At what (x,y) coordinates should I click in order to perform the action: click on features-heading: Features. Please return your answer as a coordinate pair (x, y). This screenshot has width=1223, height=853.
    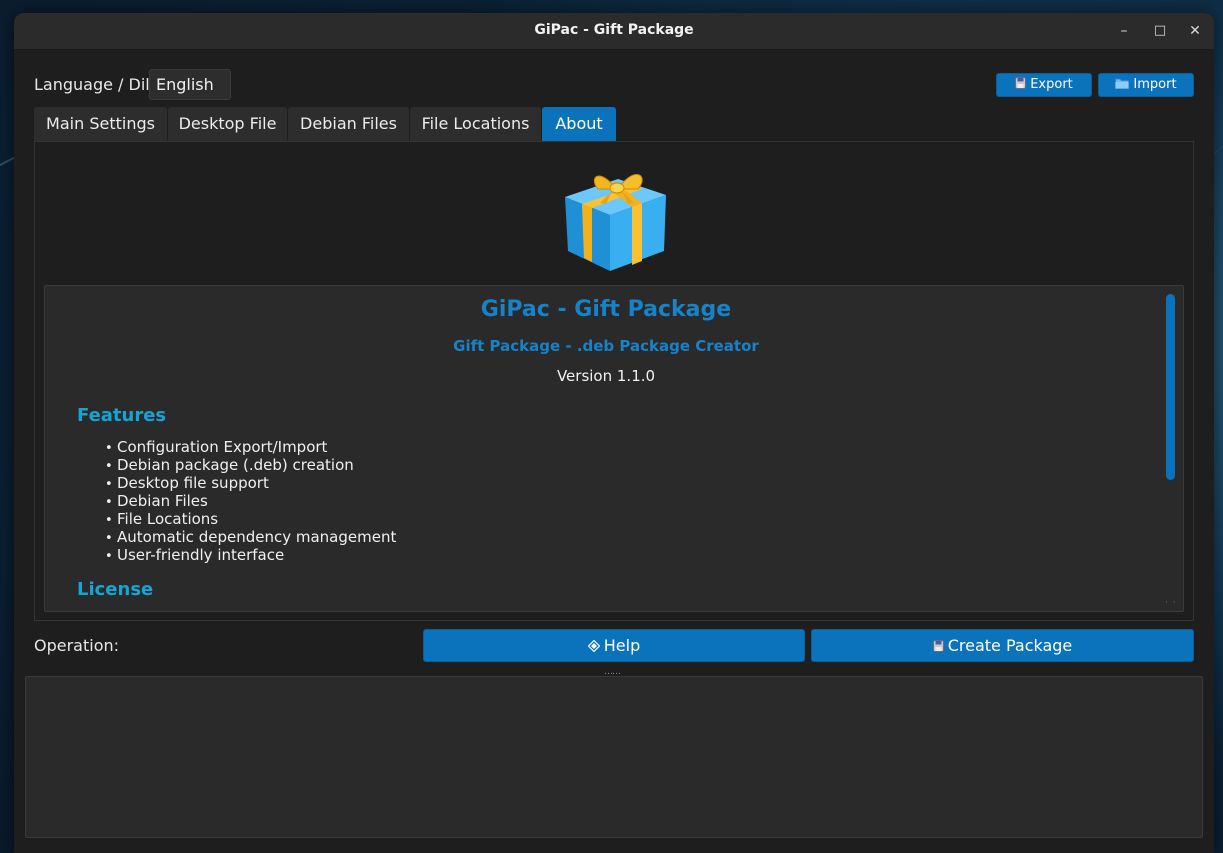
    Looking at the image, I should click on (122, 415).